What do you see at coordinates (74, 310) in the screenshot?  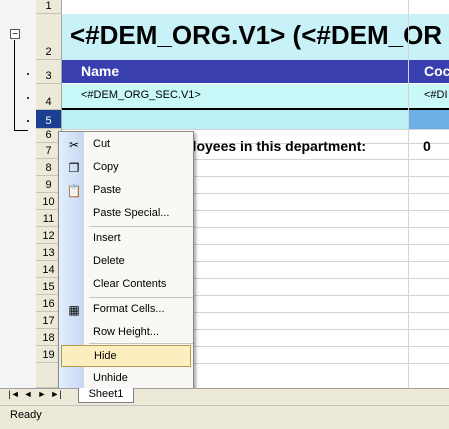 I see `format-cells-icon: ▦` at bounding box center [74, 310].